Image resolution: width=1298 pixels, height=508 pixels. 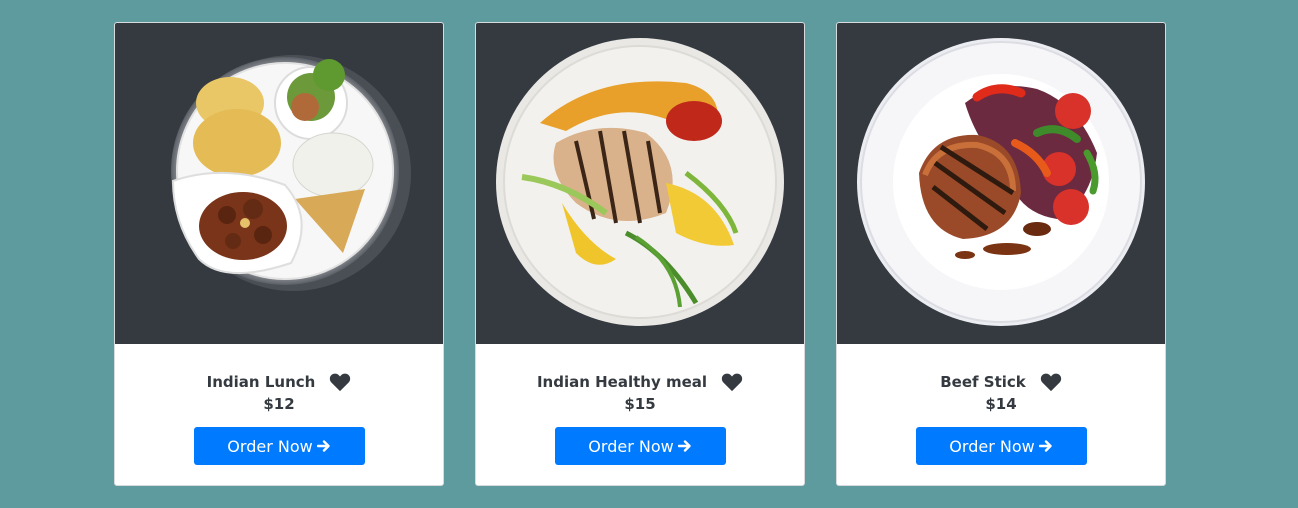 I want to click on price: $12, so click(x=279, y=404).